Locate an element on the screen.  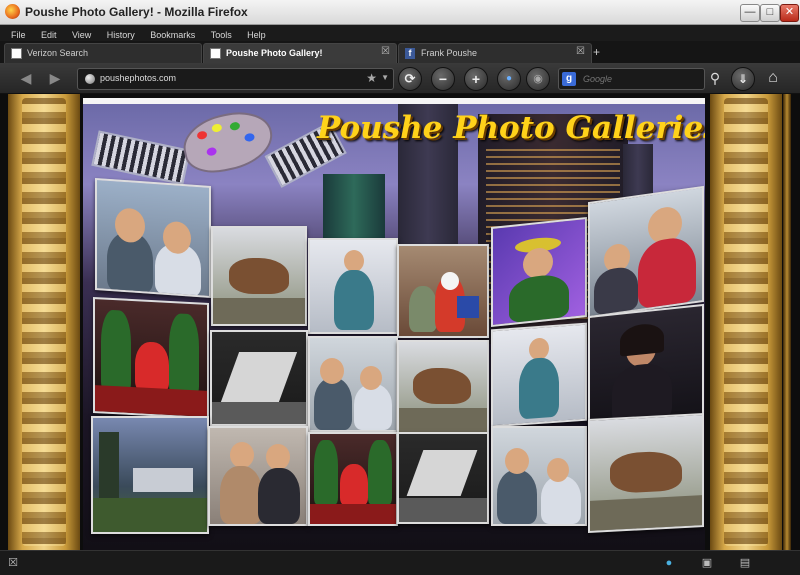
chevron-down-icon: ▼ is located at coordinates (385, 77).